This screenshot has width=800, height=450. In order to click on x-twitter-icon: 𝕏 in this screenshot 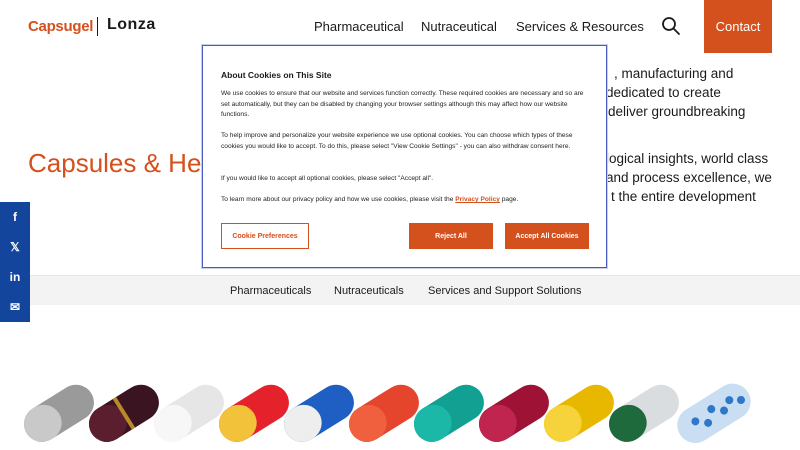, I will do `click(15, 247)`.